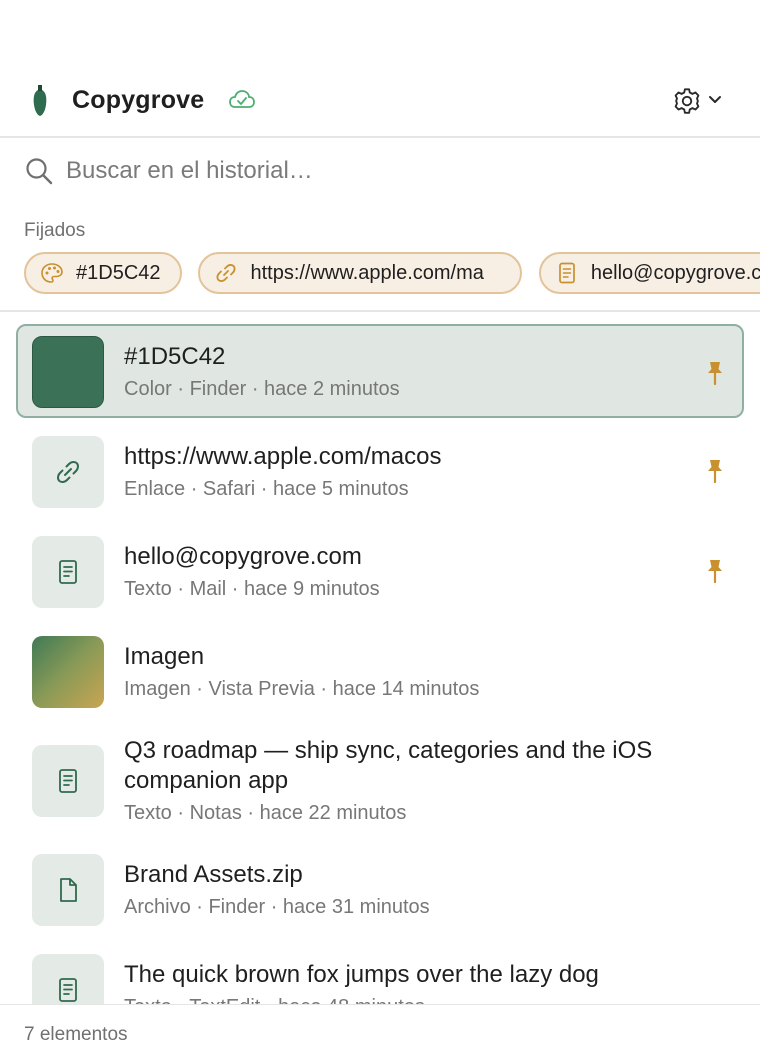  What do you see at coordinates (68, 672) in the screenshot?
I see `image-thumbnail` at bounding box center [68, 672].